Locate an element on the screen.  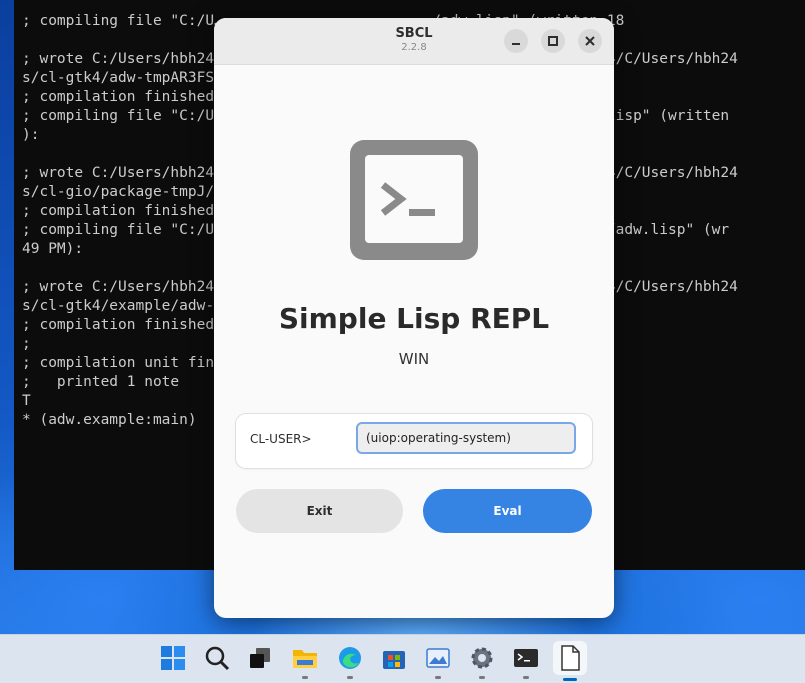
photos-button is located at coordinates (438, 661).